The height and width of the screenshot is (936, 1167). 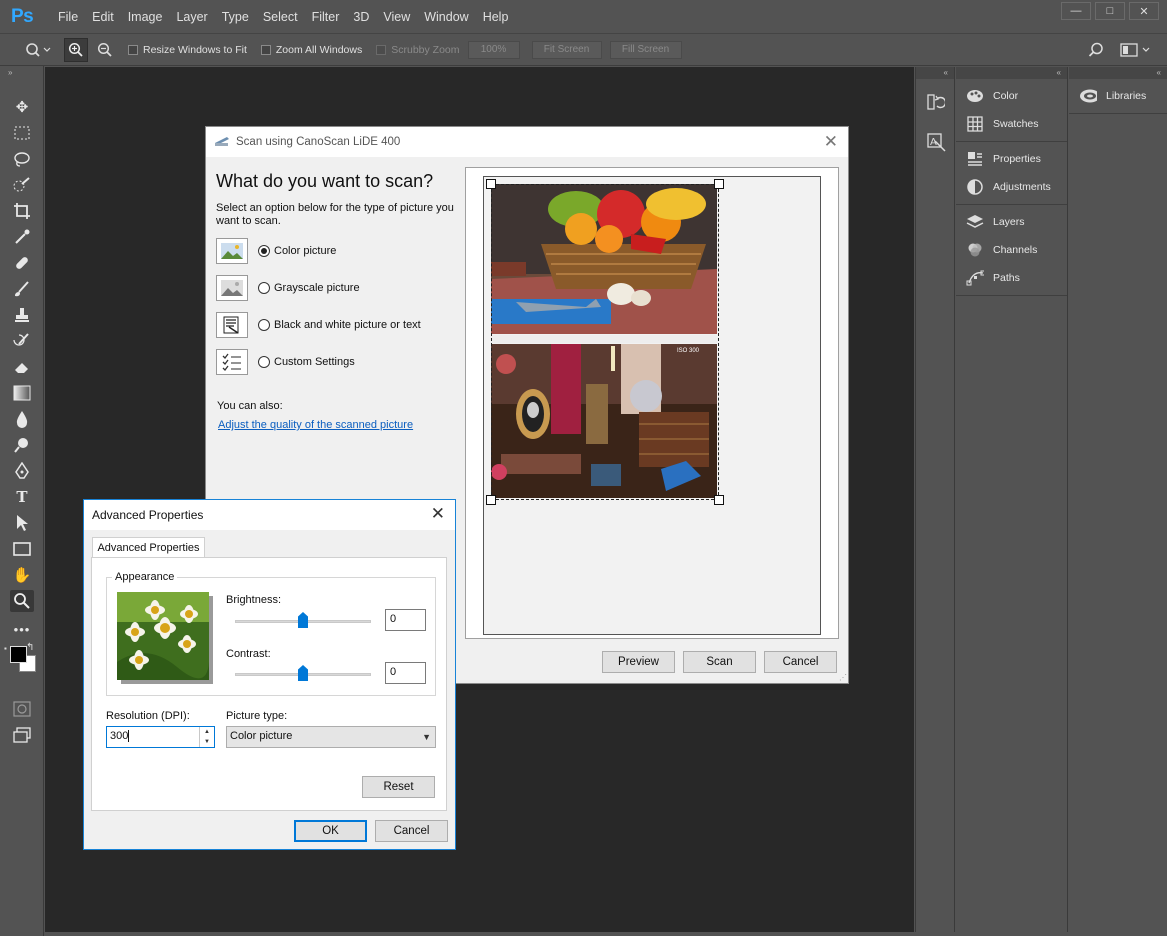 What do you see at coordinates (1110, 11) in the screenshot?
I see `maximize-button: □` at bounding box center [1110, 11].